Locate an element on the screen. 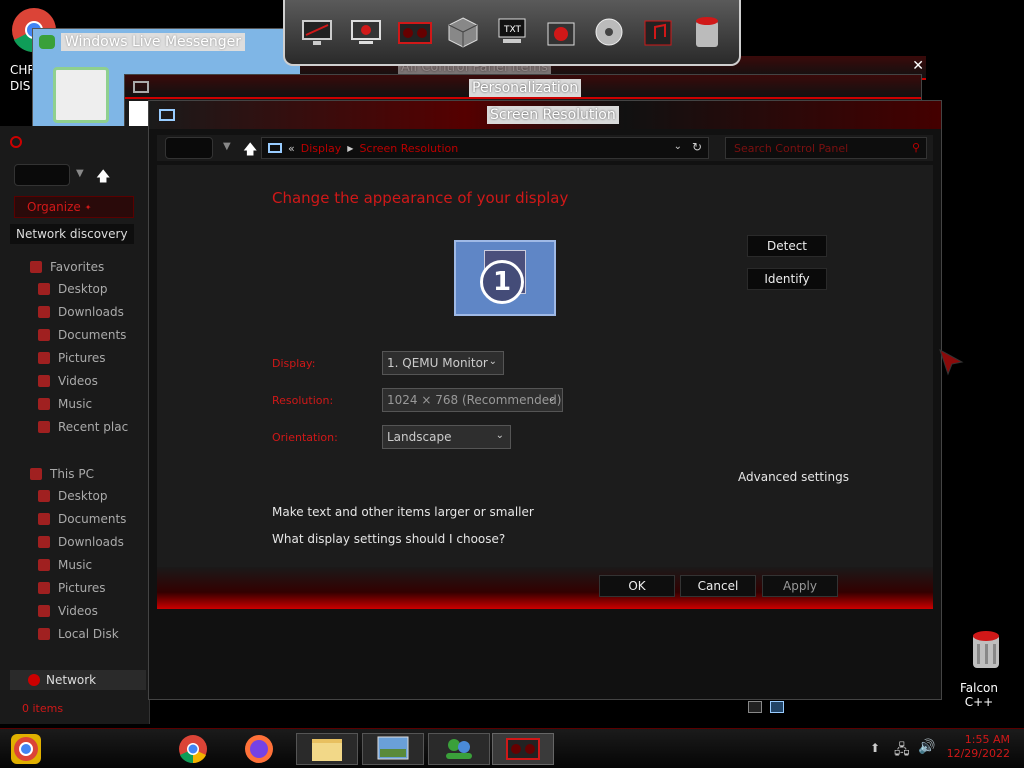  sidebar-item-label: Recent plac is located at coordinates (93, 427).